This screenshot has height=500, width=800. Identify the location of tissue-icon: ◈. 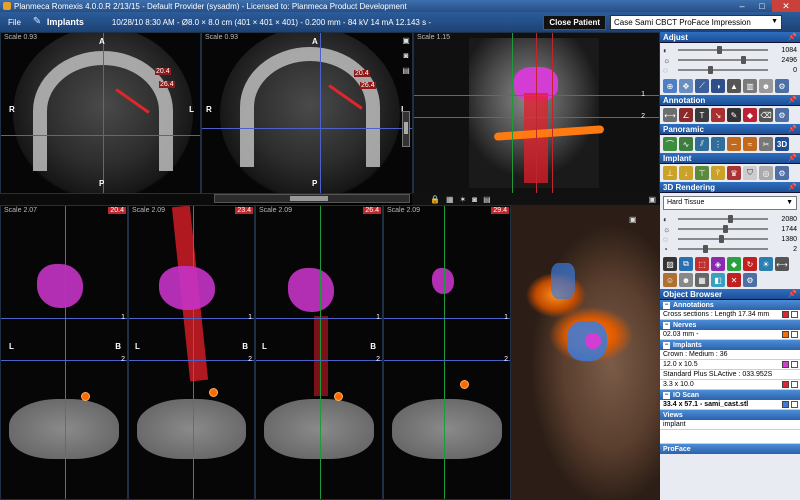
(718, 264).